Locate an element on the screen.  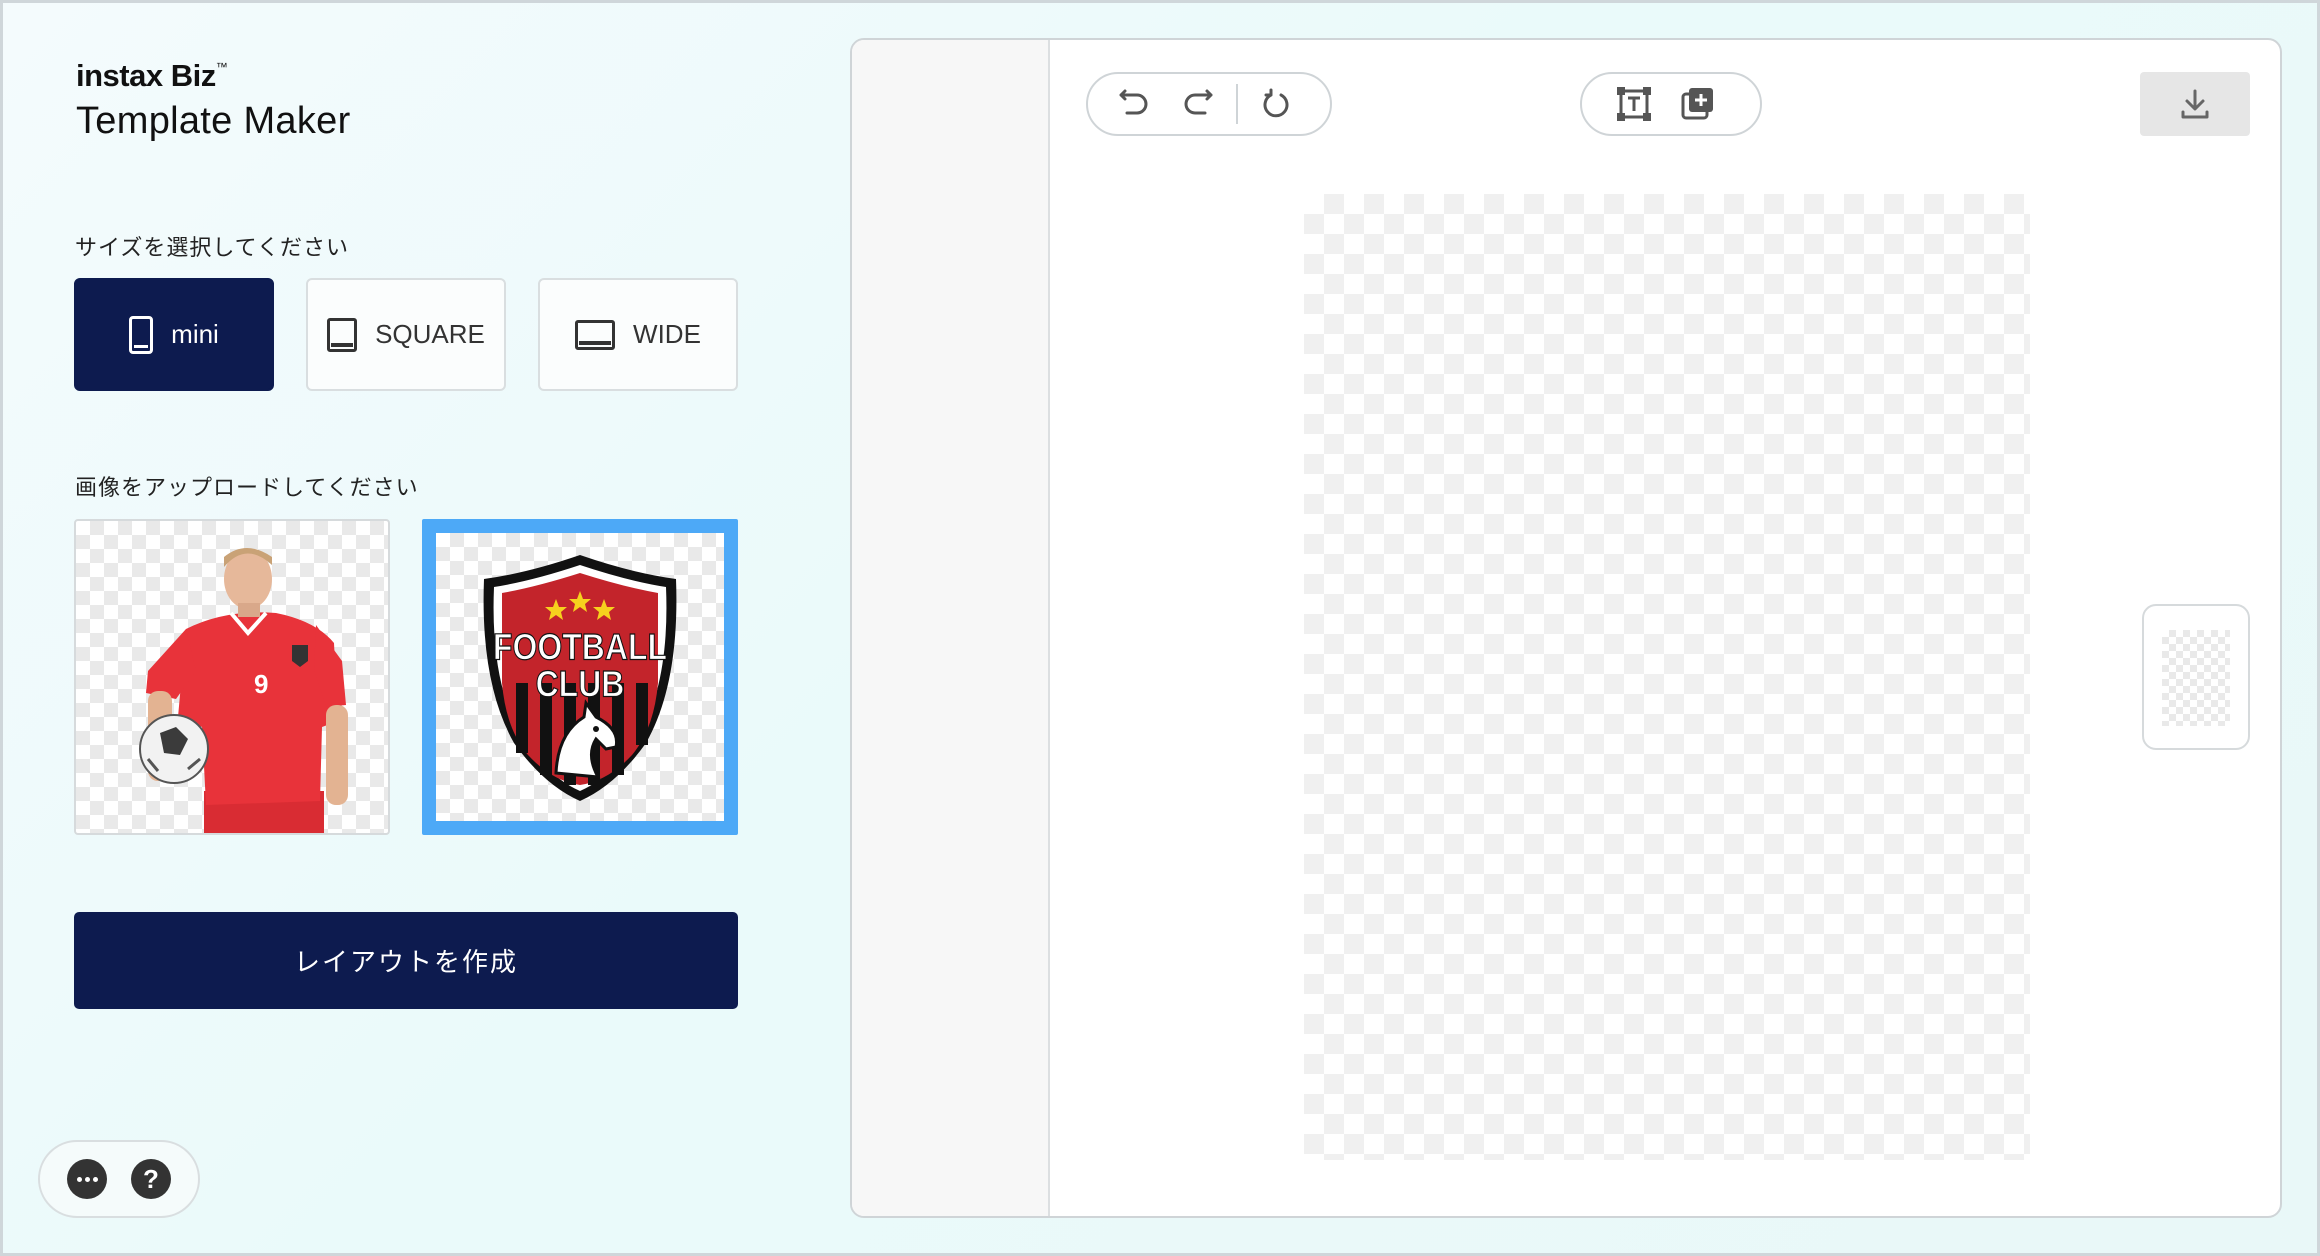
download-icon is located at coordinates (2195, 104).